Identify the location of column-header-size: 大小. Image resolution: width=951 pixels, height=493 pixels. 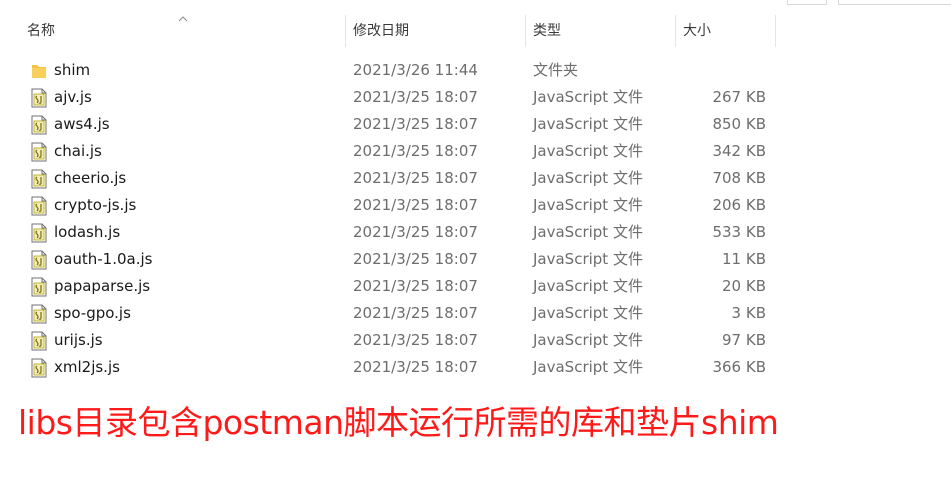
(728, 31).